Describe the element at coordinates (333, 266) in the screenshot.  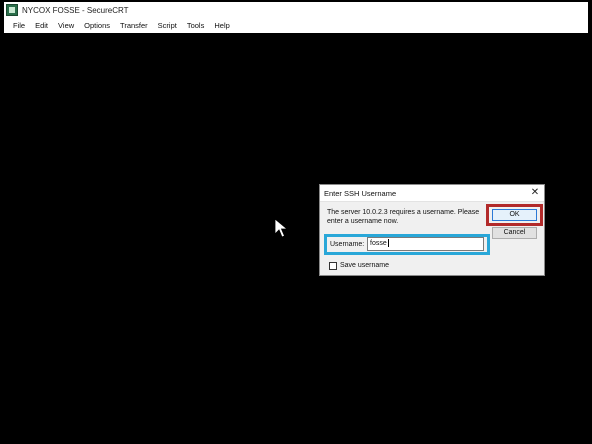
I see `save-username-checkbox` at that location.